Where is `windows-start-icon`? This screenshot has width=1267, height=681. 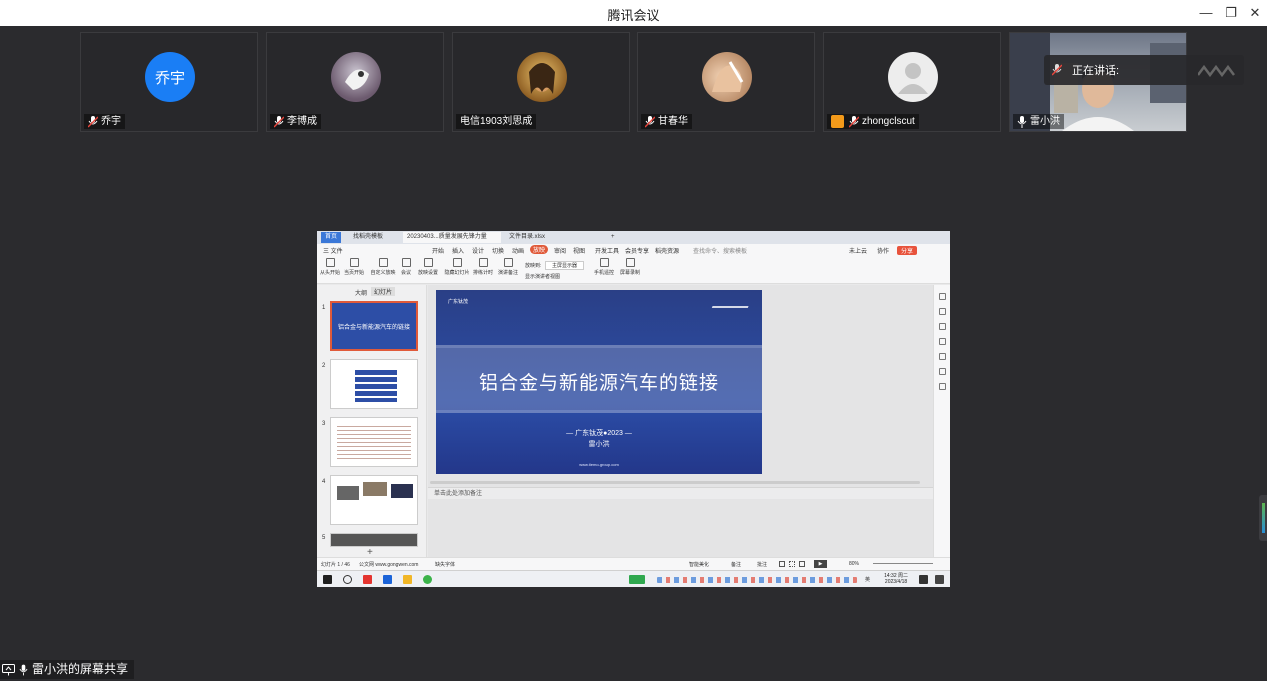
windows-start-icon is located at coordinates (327, 579).